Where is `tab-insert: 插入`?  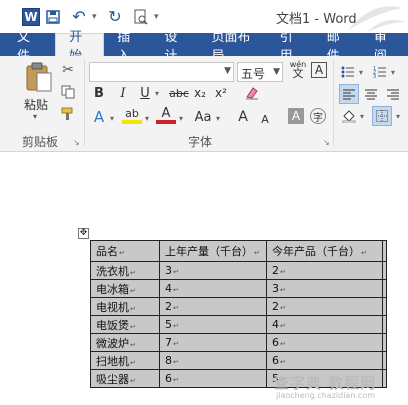 tab-insert: 插入 is located at coordinates (127, 47).